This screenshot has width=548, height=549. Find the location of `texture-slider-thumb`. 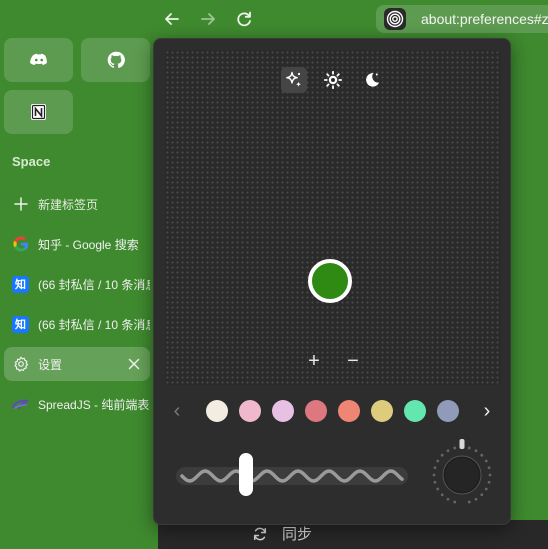

texture-slider-thumb is located at coordinates (246, 474).